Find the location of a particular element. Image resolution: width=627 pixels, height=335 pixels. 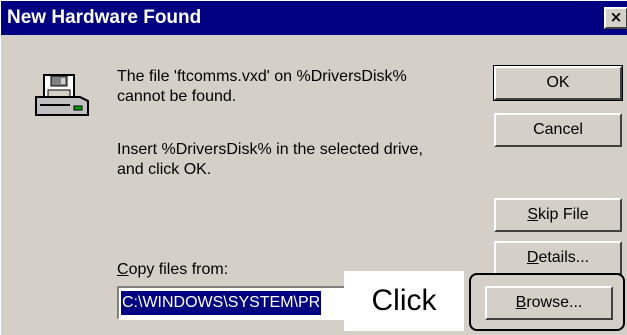

skip-file-label: kip File is located at coordinates (563, 214).